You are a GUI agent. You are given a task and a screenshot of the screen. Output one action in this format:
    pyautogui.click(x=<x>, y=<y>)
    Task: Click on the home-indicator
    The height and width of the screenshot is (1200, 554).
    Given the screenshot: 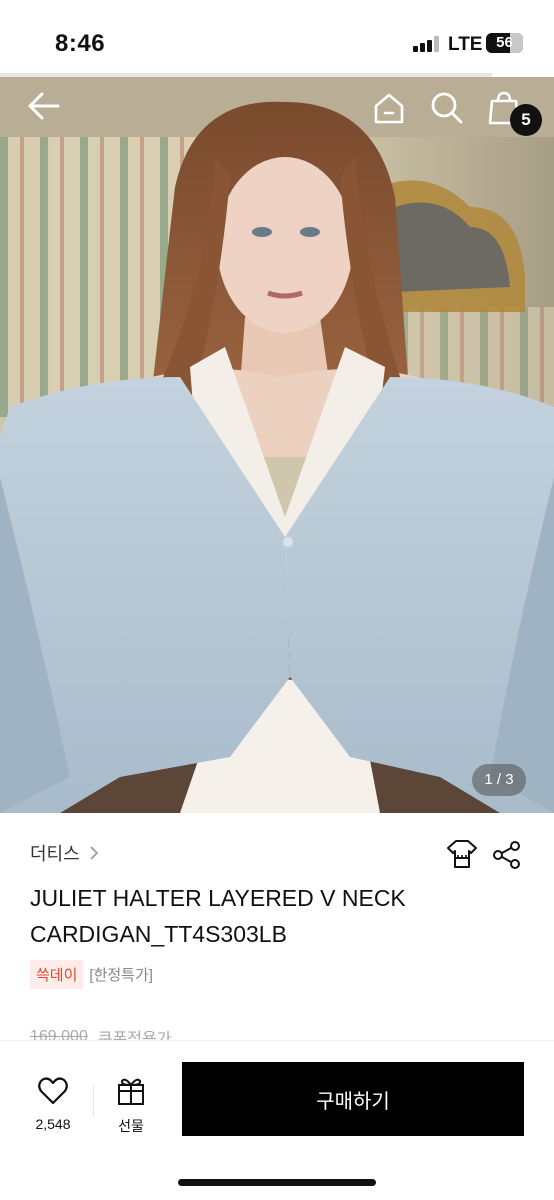 What is the action you would take?
    pyautogui.click(x=277, y=1182)
    